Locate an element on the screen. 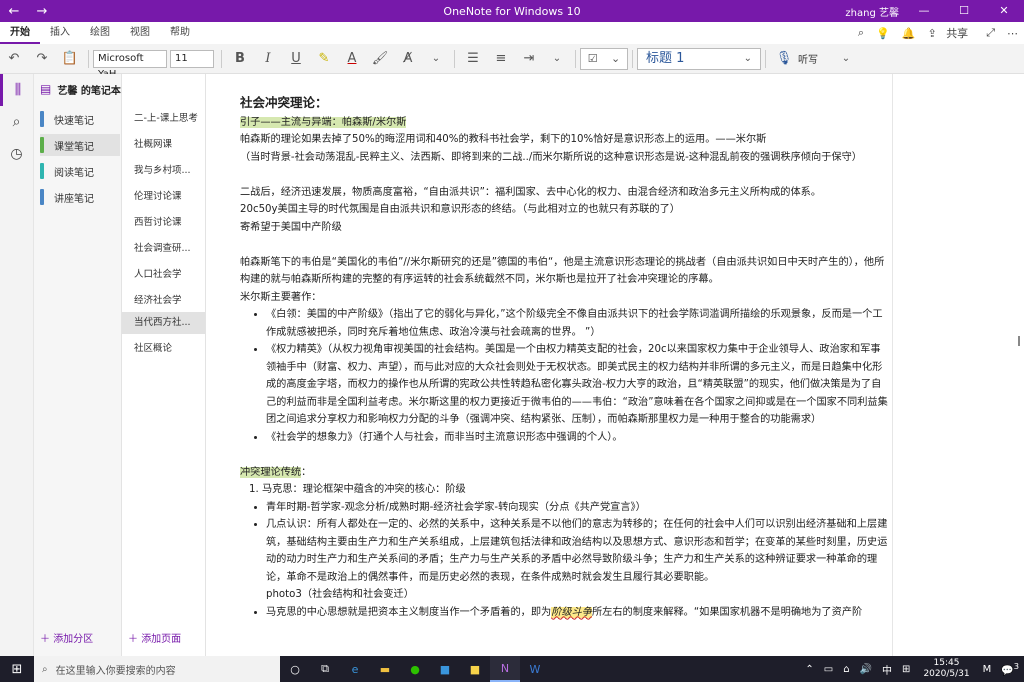  font-name-input: Microsoft YaH is located at coordinates (130, 64).